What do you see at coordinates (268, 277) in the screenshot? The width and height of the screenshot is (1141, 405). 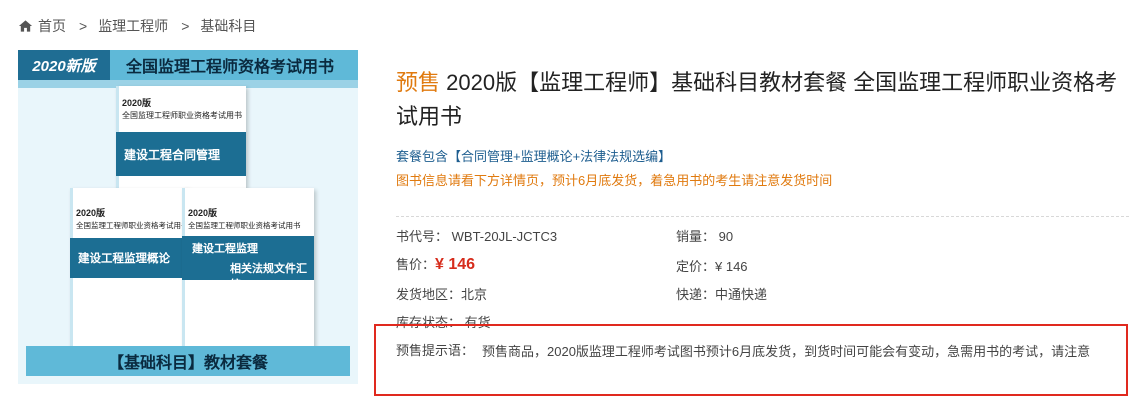 I see `book-subtitle: 相关法规文件汇编` at bounding box center [268, 277].